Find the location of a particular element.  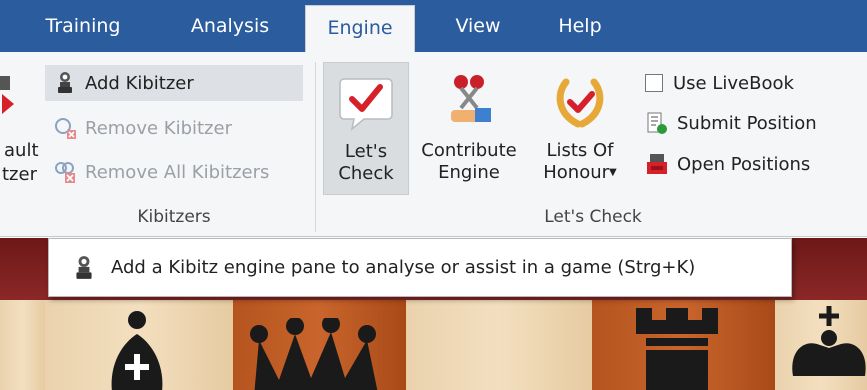

contribute-engine-label-1: Contribute is located at coordinates (469, 150).